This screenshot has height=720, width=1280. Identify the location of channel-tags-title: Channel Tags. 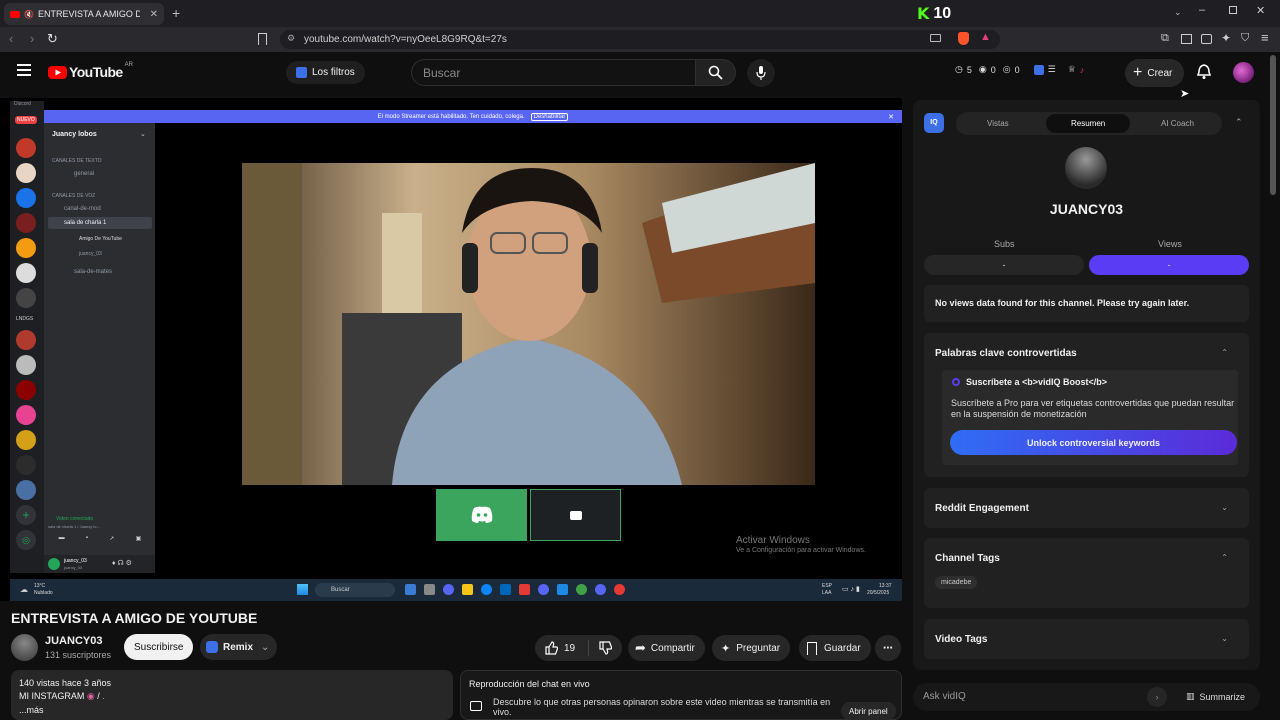
(967, 558).